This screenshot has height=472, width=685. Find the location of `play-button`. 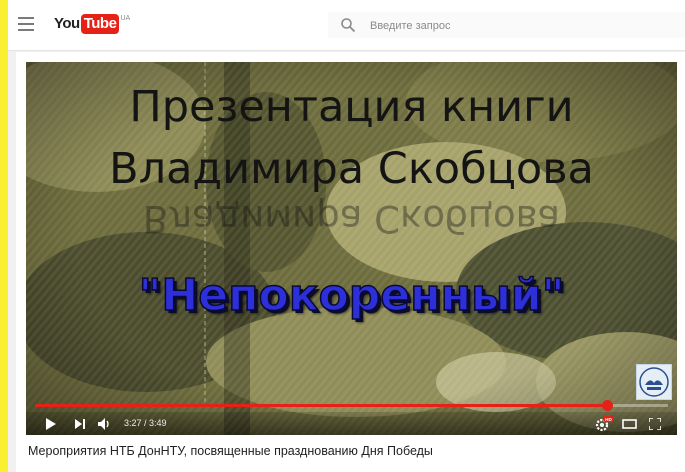

play-button is located at coordinates (51, 423).